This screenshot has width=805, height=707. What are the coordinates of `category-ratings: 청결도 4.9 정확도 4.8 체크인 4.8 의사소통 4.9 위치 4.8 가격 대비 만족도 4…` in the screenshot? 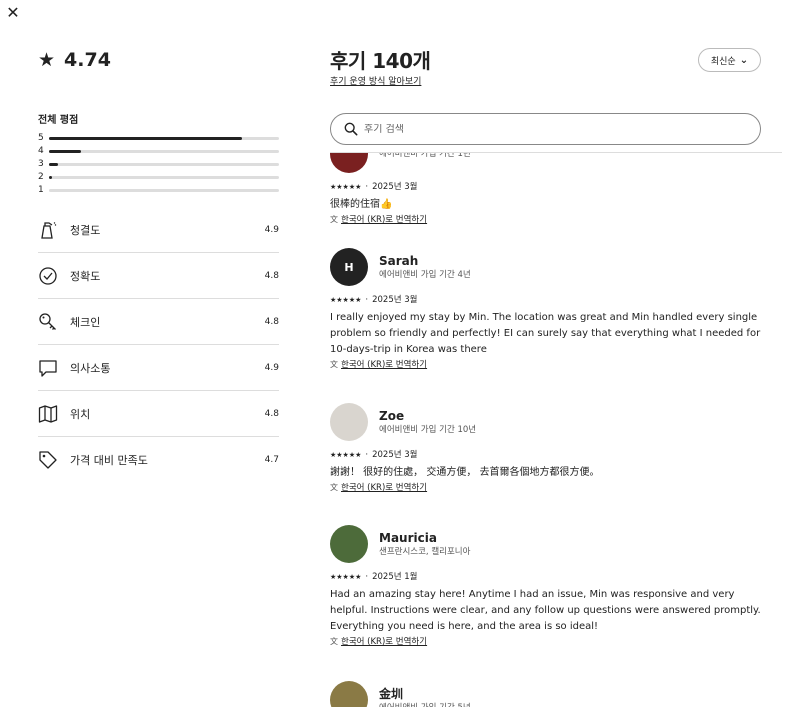 It's located at (158, 345).